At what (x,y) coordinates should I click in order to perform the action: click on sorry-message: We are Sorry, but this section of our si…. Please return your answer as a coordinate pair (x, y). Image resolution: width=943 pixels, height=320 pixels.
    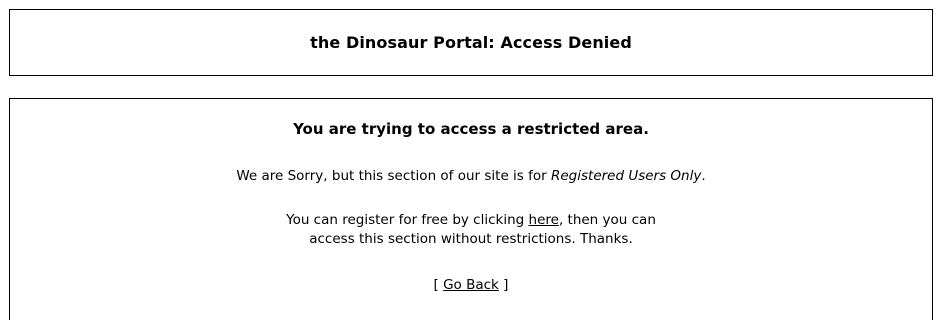
    Looking at the image, I should click on (471, 176).